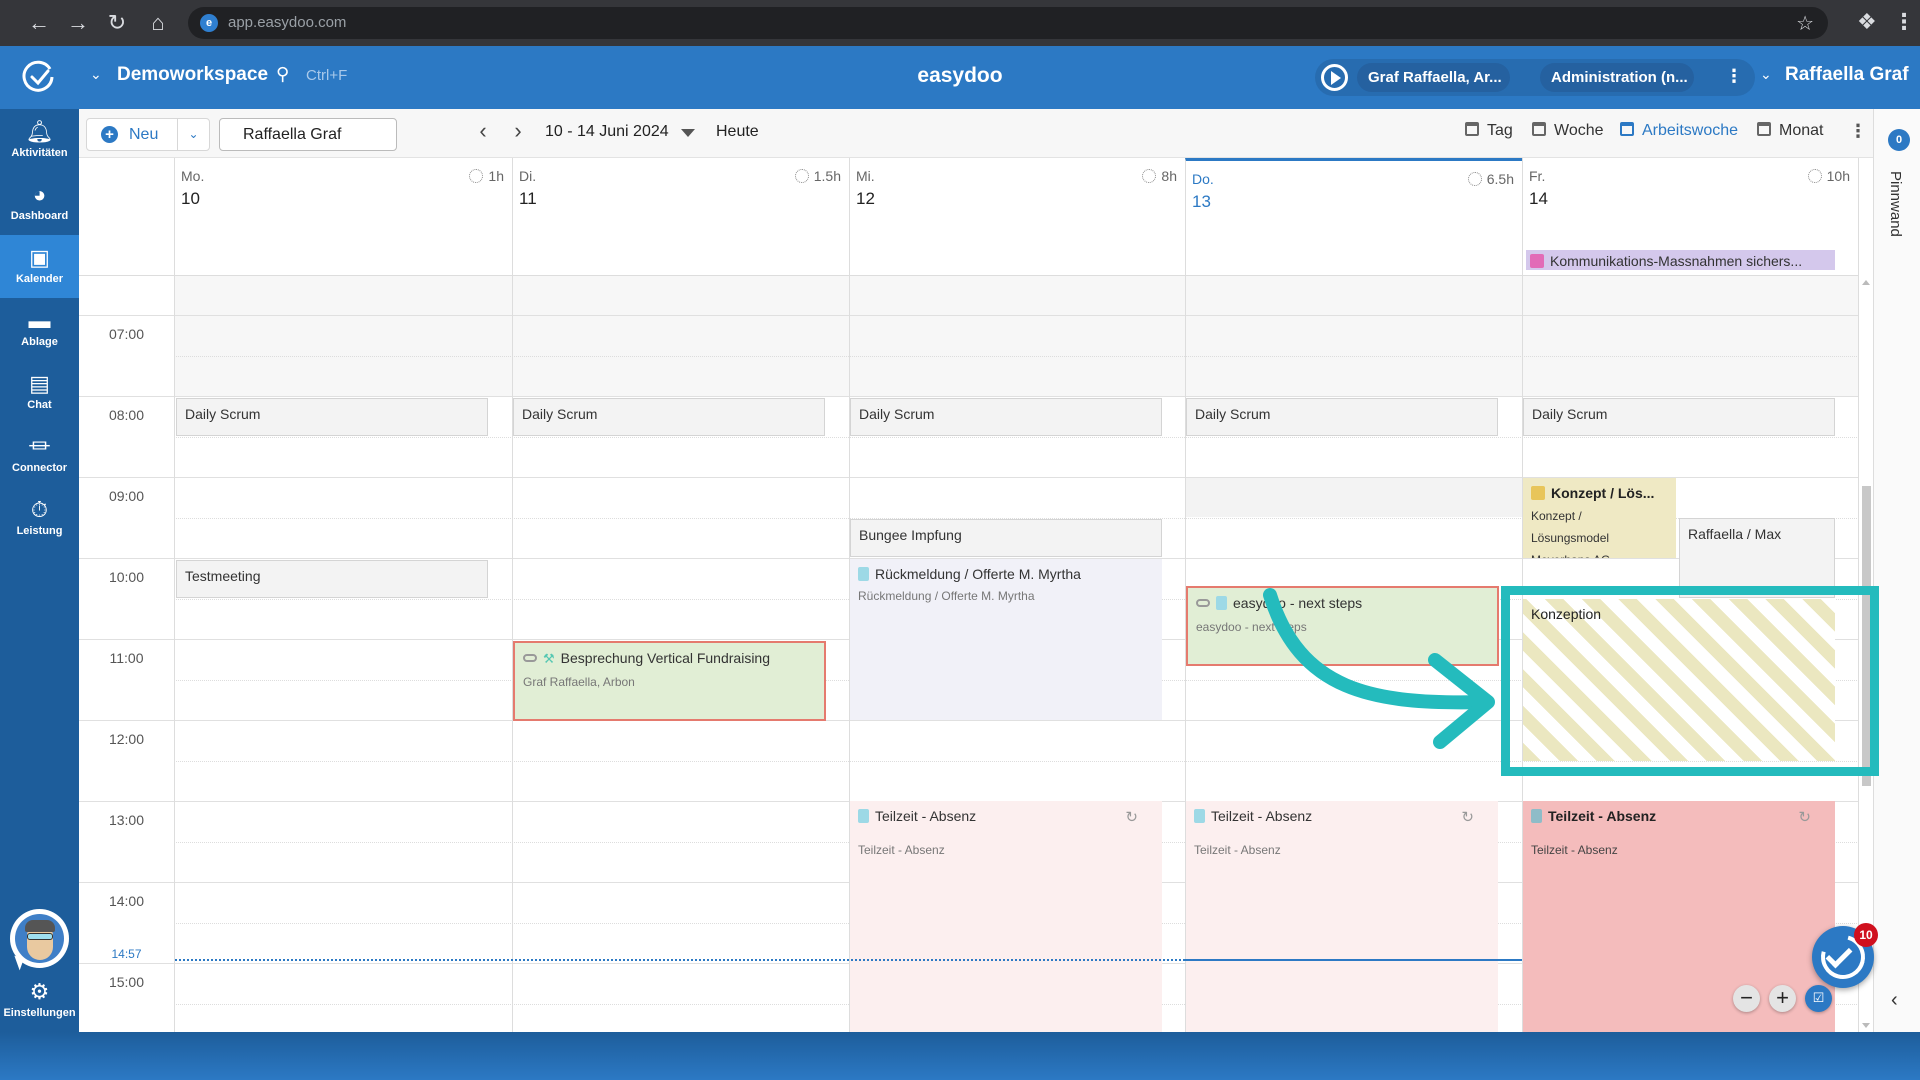 The height and width of the screenshot is (1080, 1920). What do you see at coordinates (1899, 140) in the screenshot?
I see `pinboard-count-badge: 0` at bounding box center [1899, 140].